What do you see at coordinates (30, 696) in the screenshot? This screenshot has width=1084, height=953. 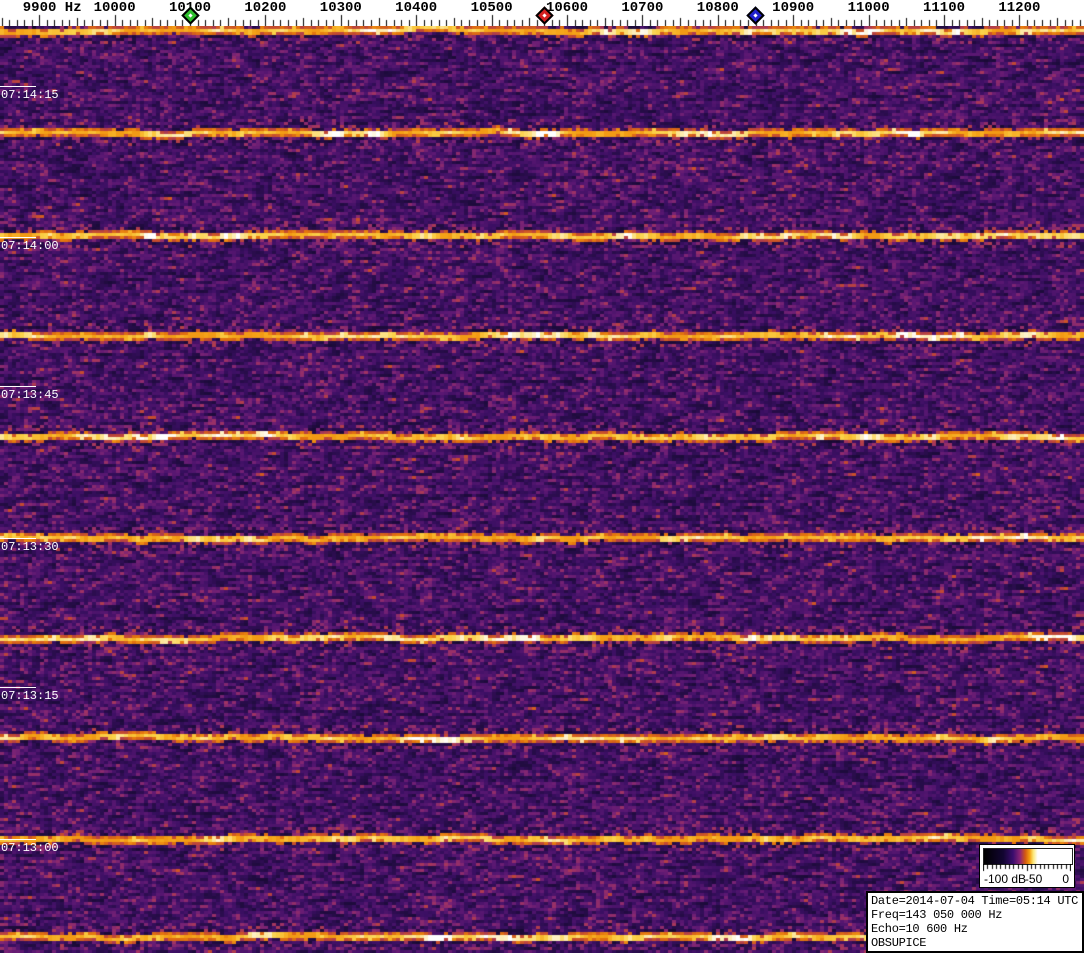 I see `time-label: 07:13:15` at bounding box center [30, 696].